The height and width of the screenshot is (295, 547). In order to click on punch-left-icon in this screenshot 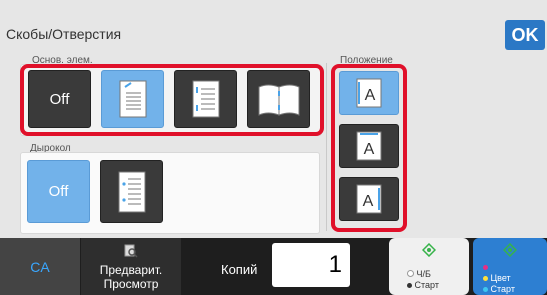, I will do `click(131, 191)`.